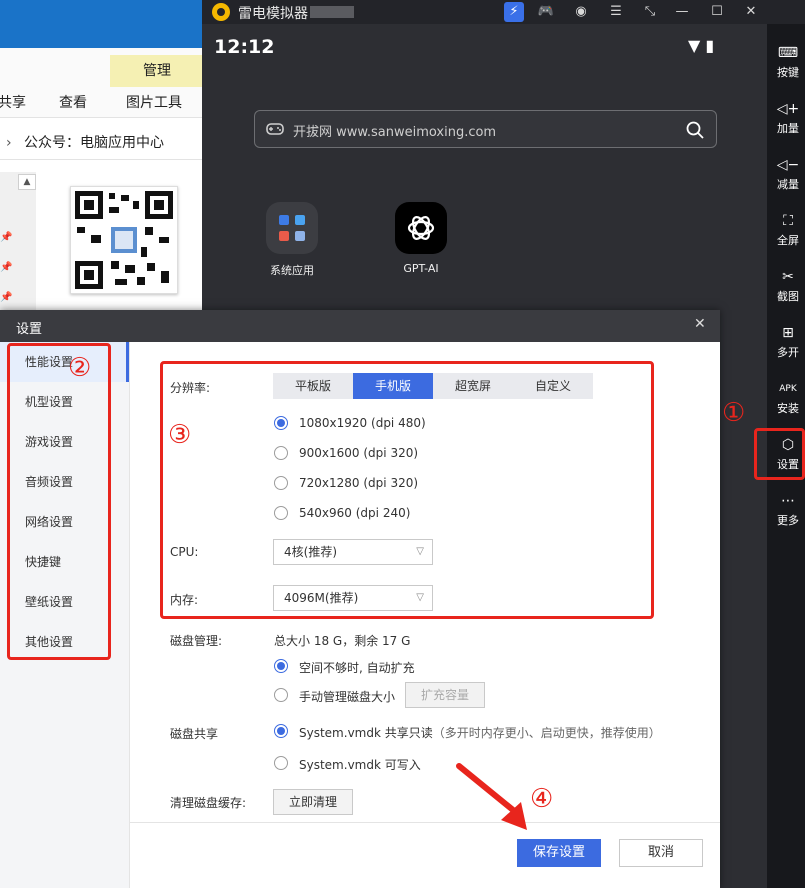  I want to click on emulator-titlebar: 雷电模拟器 ⚡ 🎮 ◉ ☰ ⤡ — ☐ ✕, so click(503, 12).